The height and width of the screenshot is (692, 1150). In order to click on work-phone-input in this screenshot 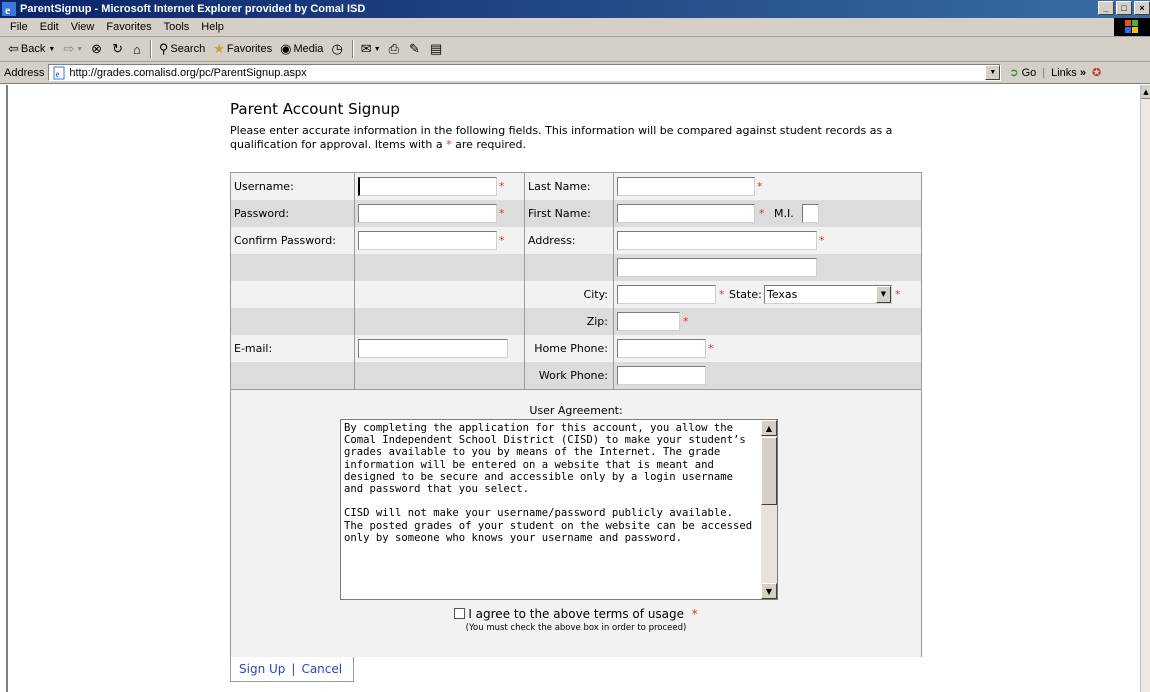, I will do `click(661, 375)`.